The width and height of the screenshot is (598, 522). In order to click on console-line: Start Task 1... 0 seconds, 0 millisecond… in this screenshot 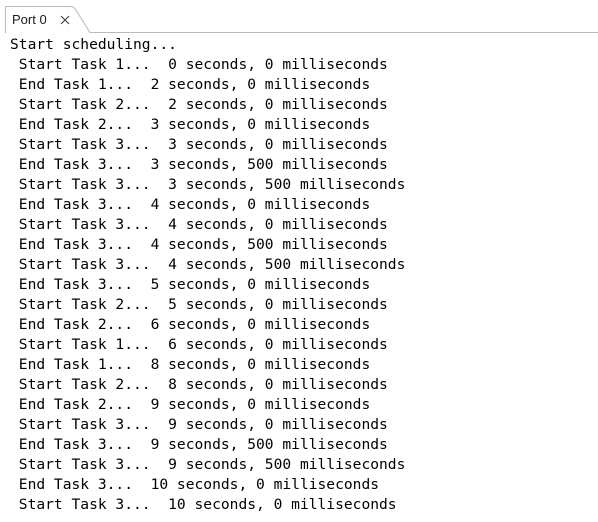, I will do `click(199, 64)`.